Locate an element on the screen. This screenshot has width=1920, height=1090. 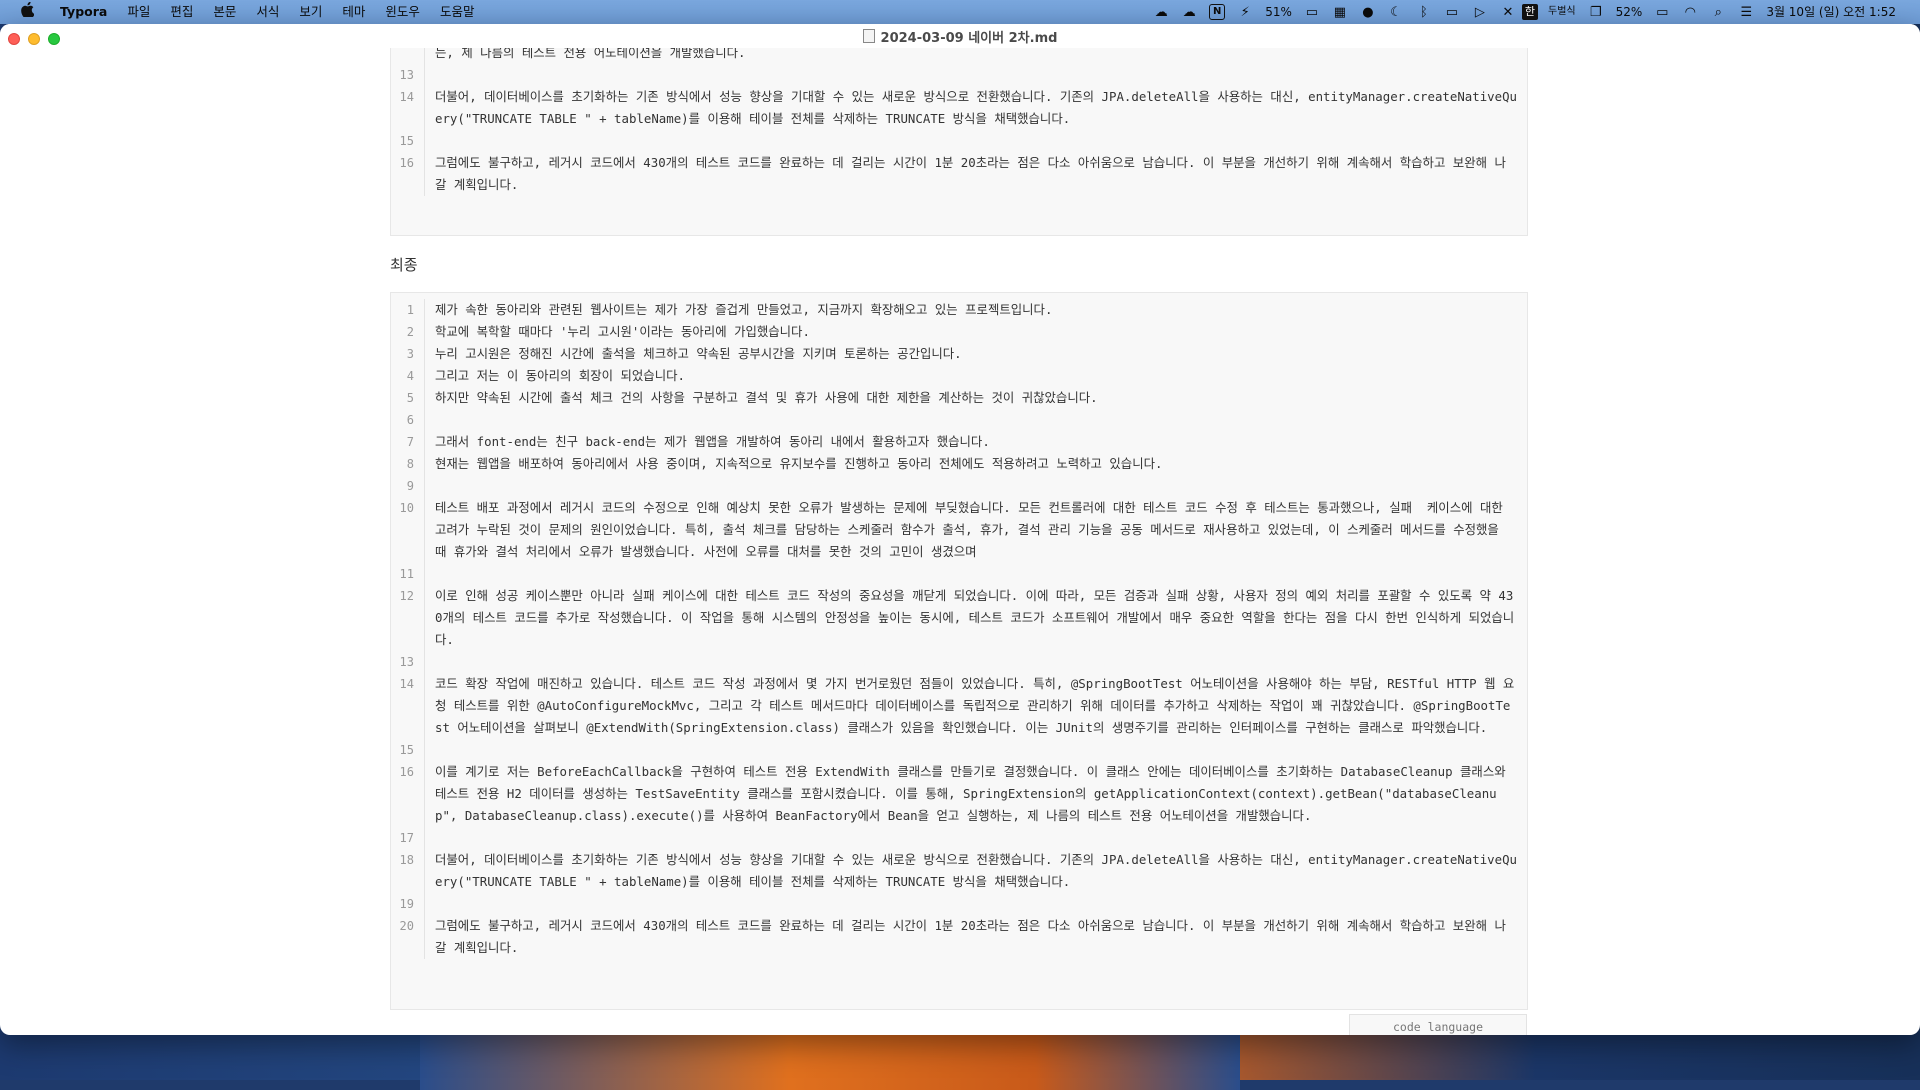
wifi-icon: ◠ is located at coordinates (1690, 12).